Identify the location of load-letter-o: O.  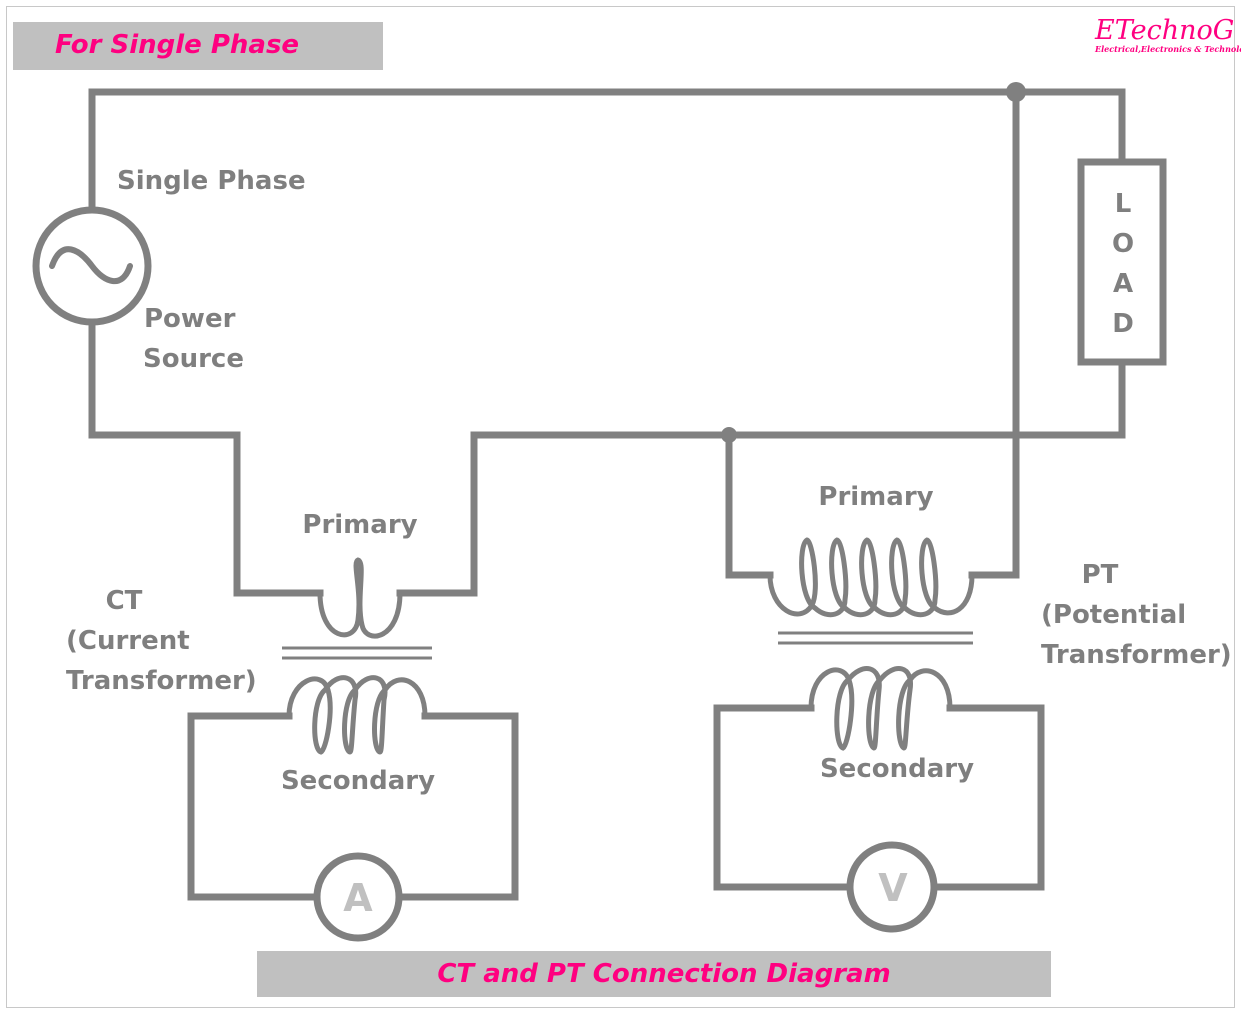
(1123, 244).